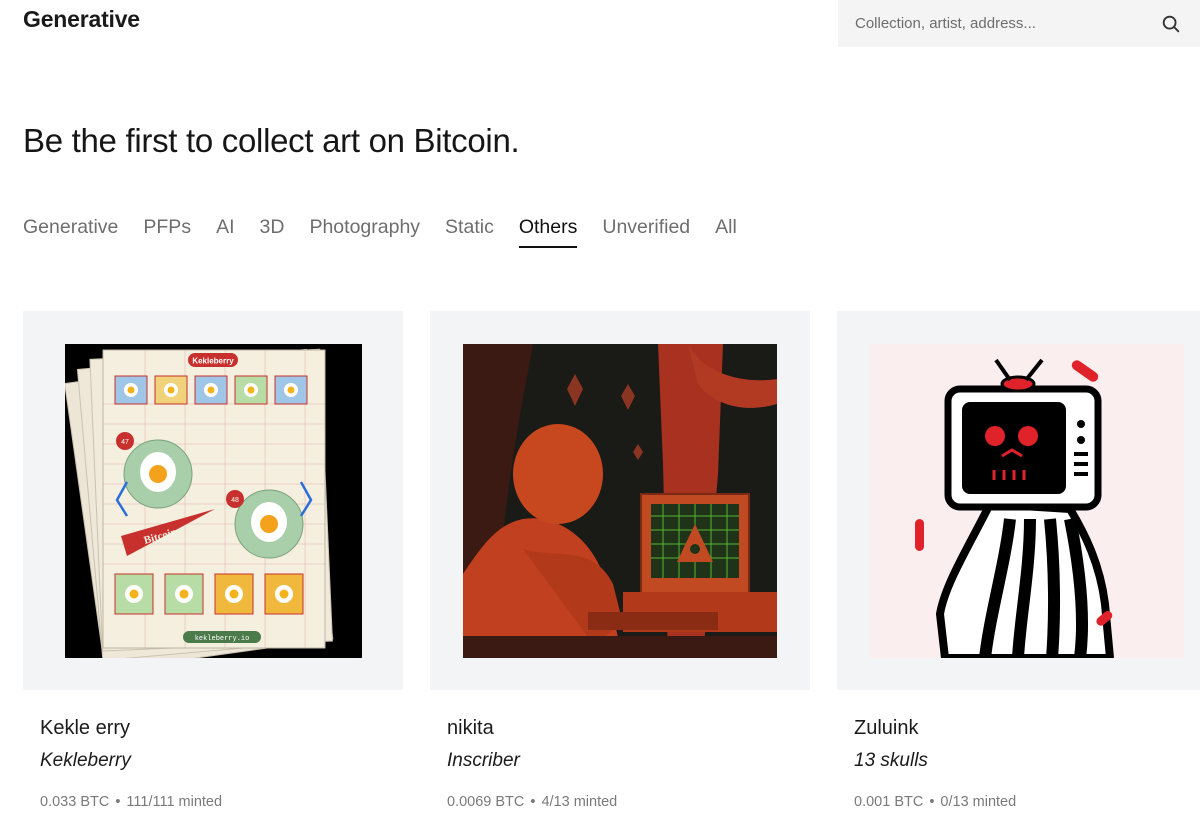 The image size is (1200, 829). Describe the element at coordinates (75, 802) in the screenshot. I see `price-label: 0.033 BTC` at that location.